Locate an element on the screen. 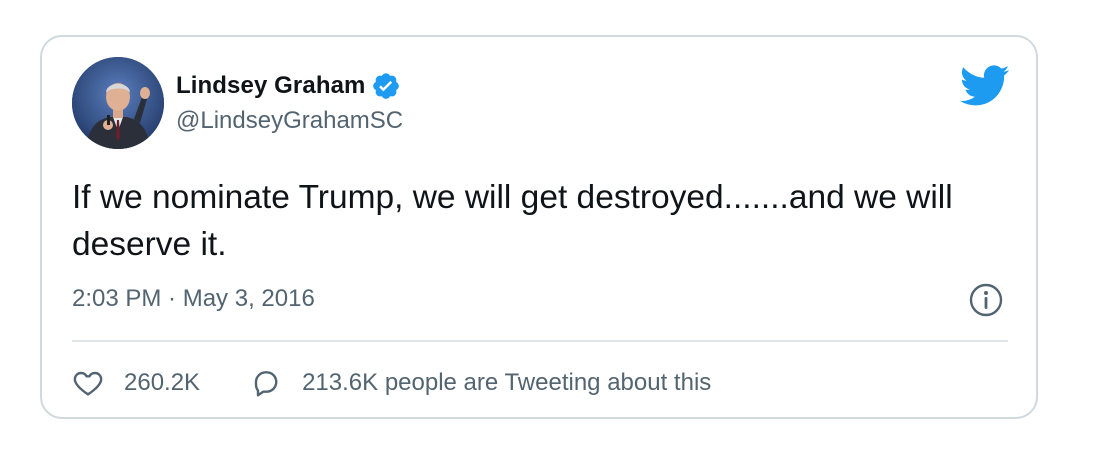  speech-bubble-icon is located at coordinates (266, 383).